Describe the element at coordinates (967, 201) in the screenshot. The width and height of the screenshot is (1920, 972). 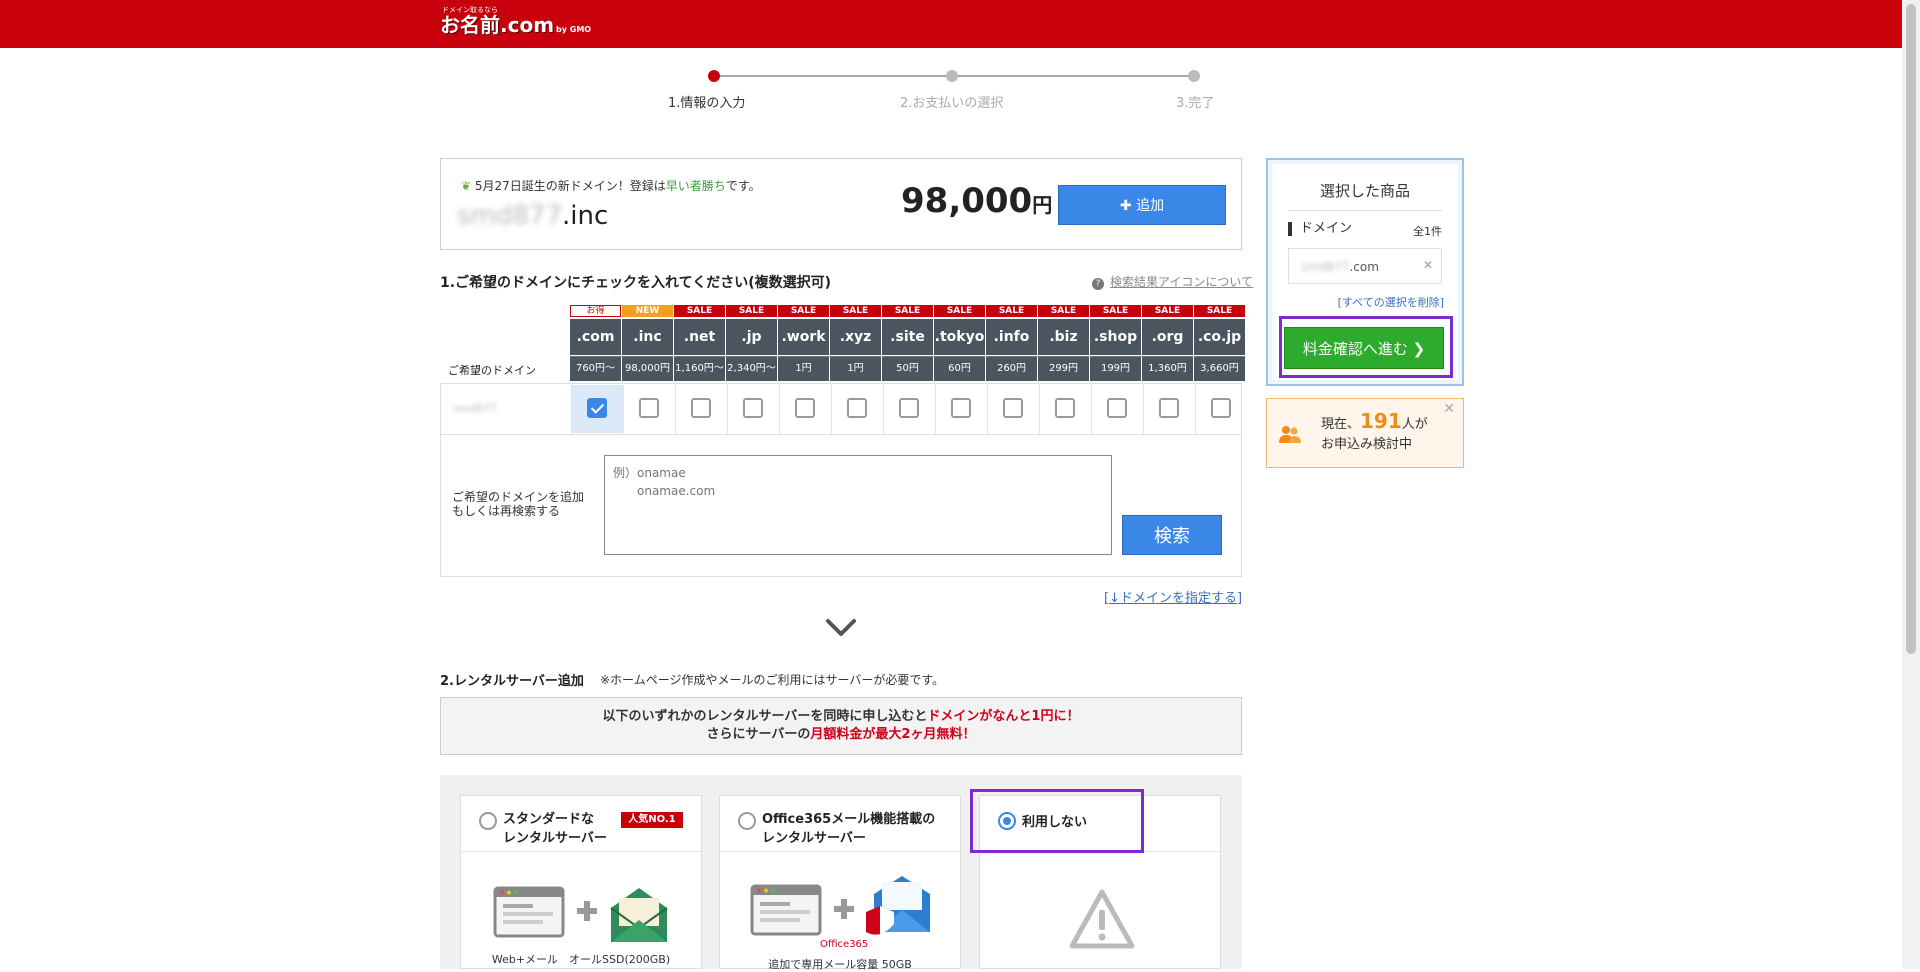
I see `featured-price-value: 98,000` at that location.